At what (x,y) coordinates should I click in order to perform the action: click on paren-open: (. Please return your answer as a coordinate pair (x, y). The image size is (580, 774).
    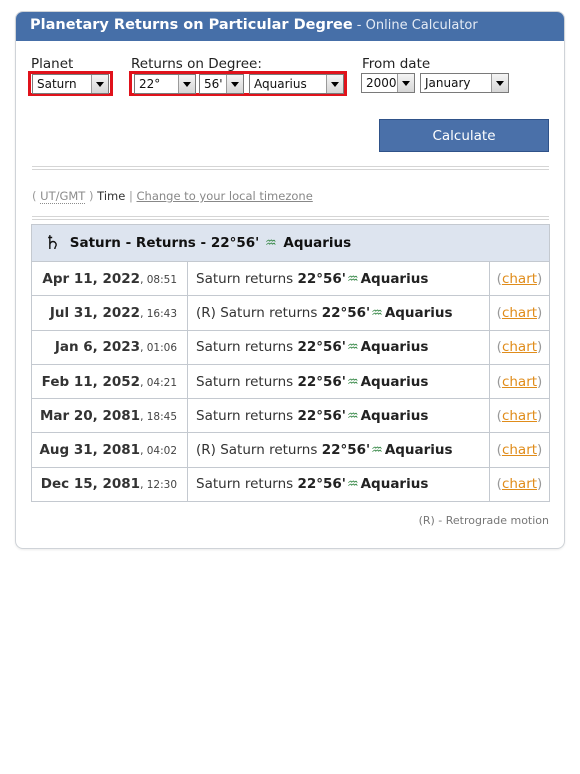
    Looking at the image, I should click on (34, 196).